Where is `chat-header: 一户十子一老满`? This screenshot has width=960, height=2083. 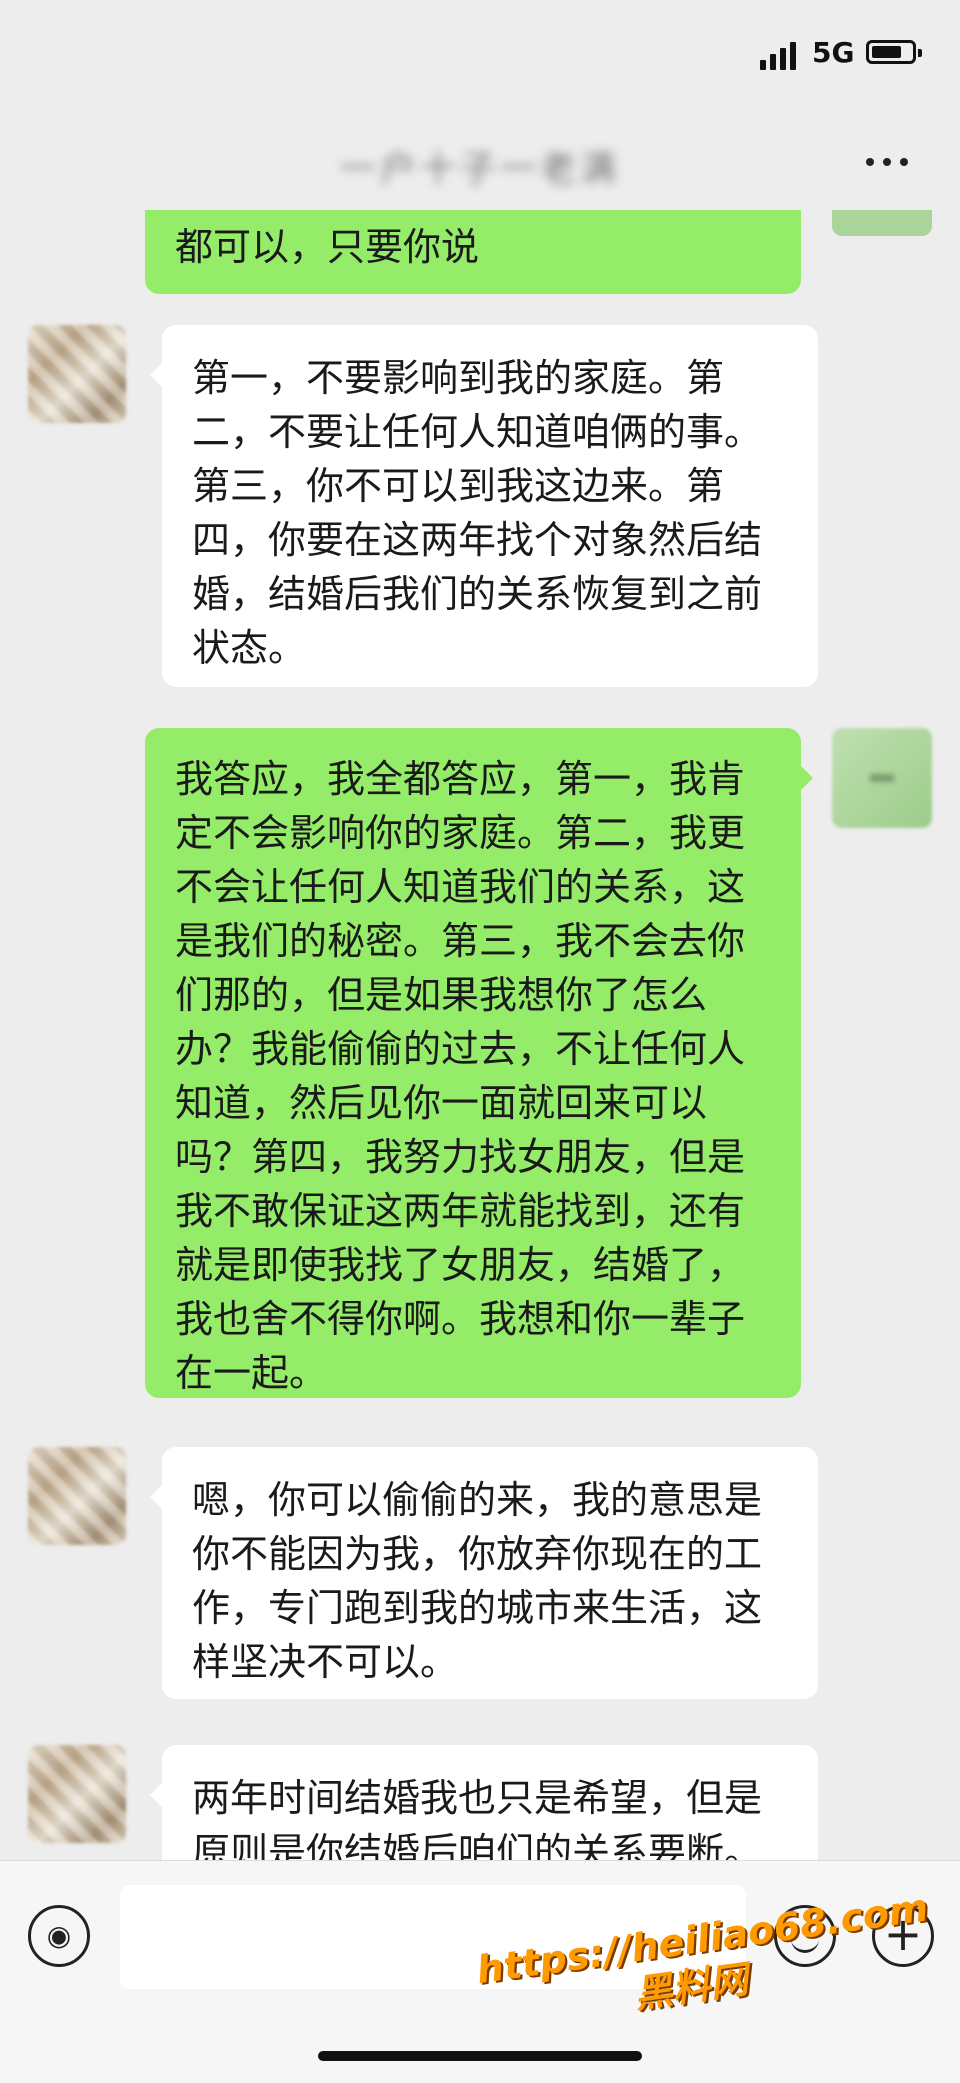
chat-header: 一户十子一老满 is located at coordinates (480, 160).